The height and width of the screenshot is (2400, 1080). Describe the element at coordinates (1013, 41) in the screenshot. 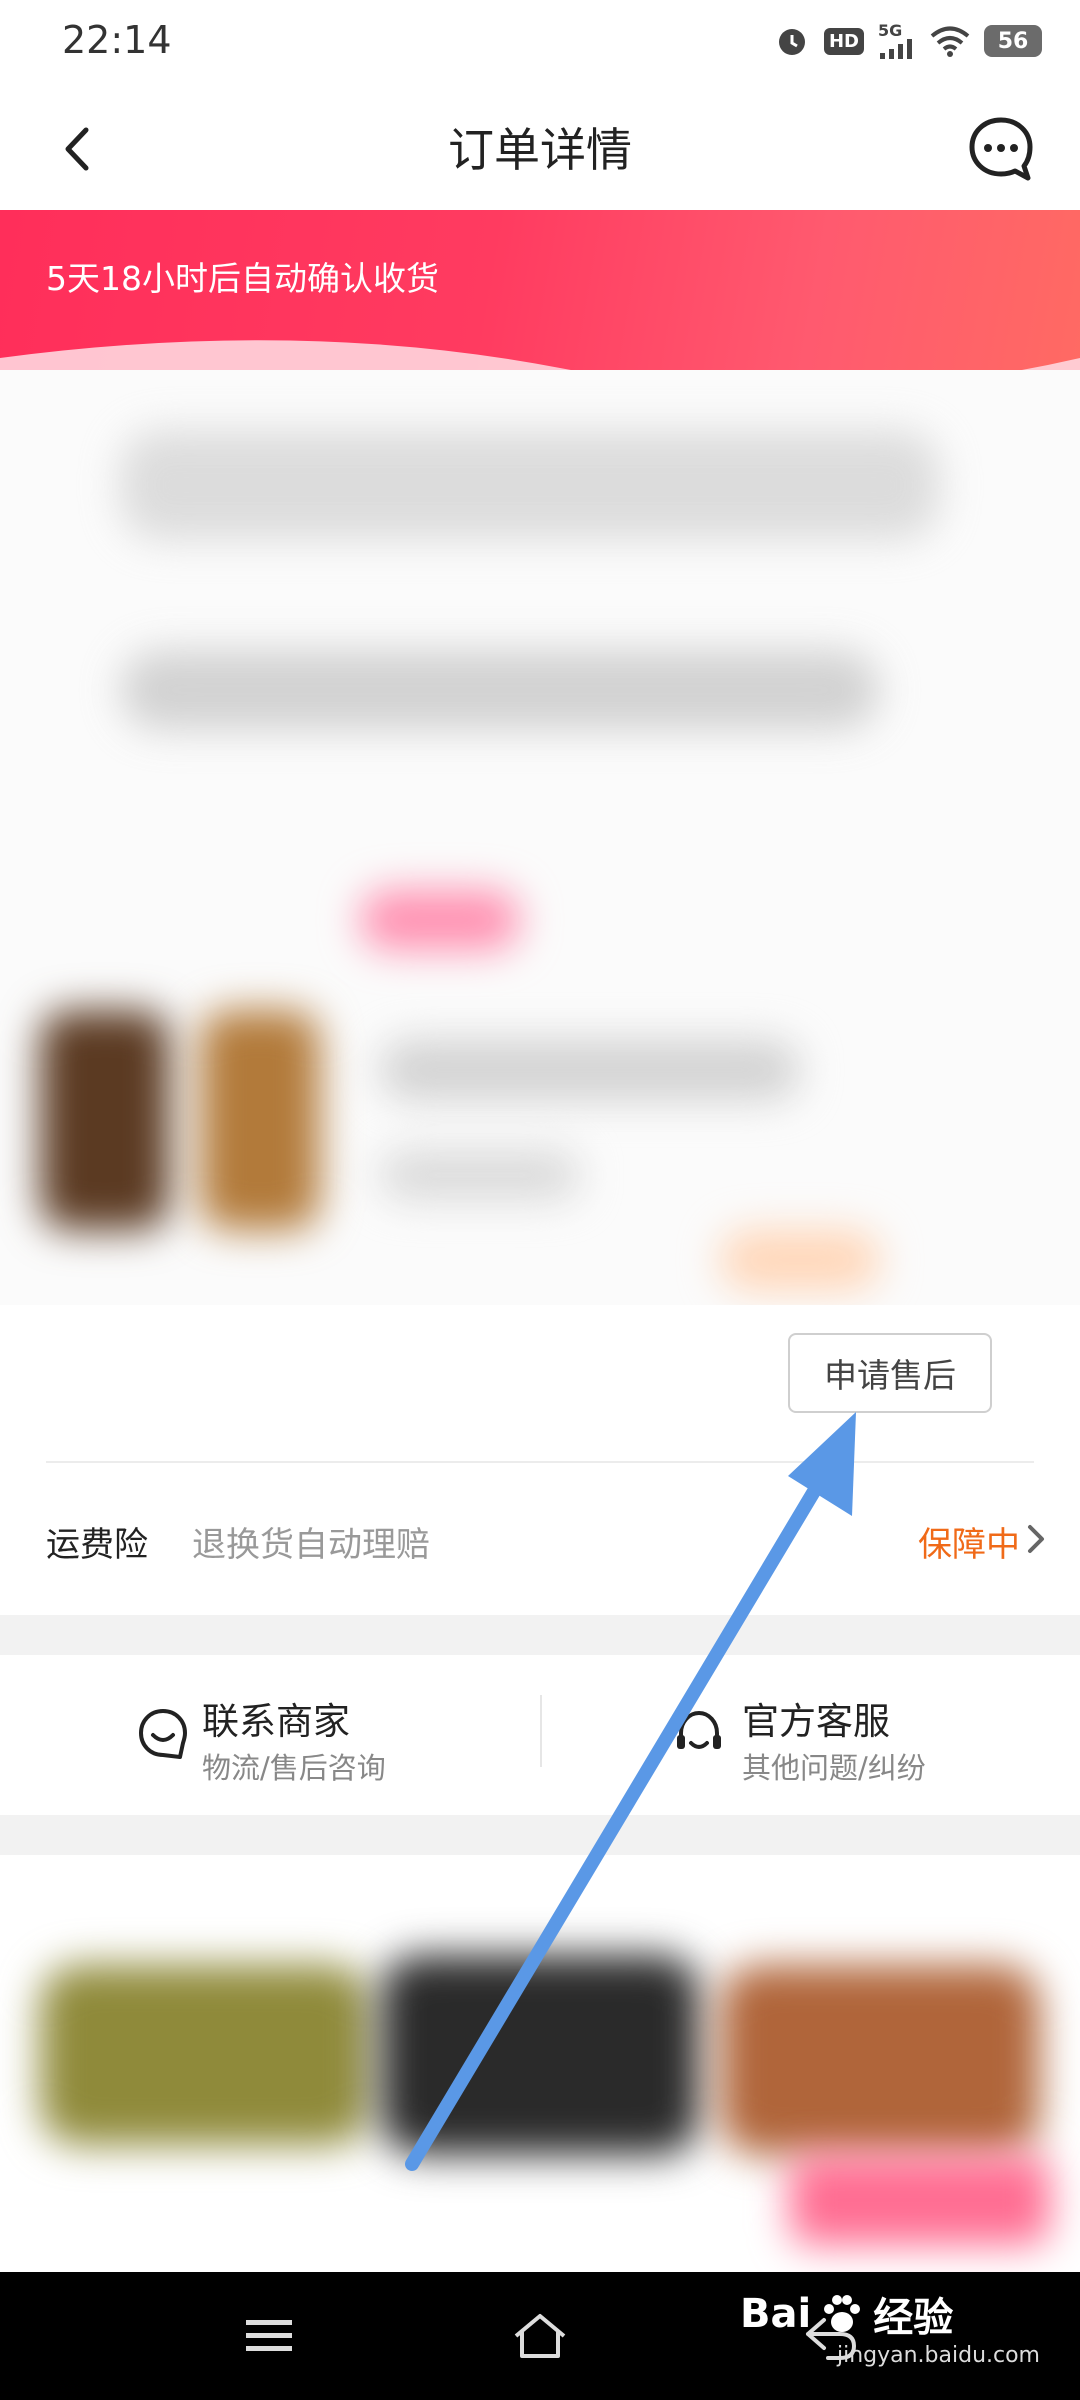

I see `battery-icon: 56` at that location.